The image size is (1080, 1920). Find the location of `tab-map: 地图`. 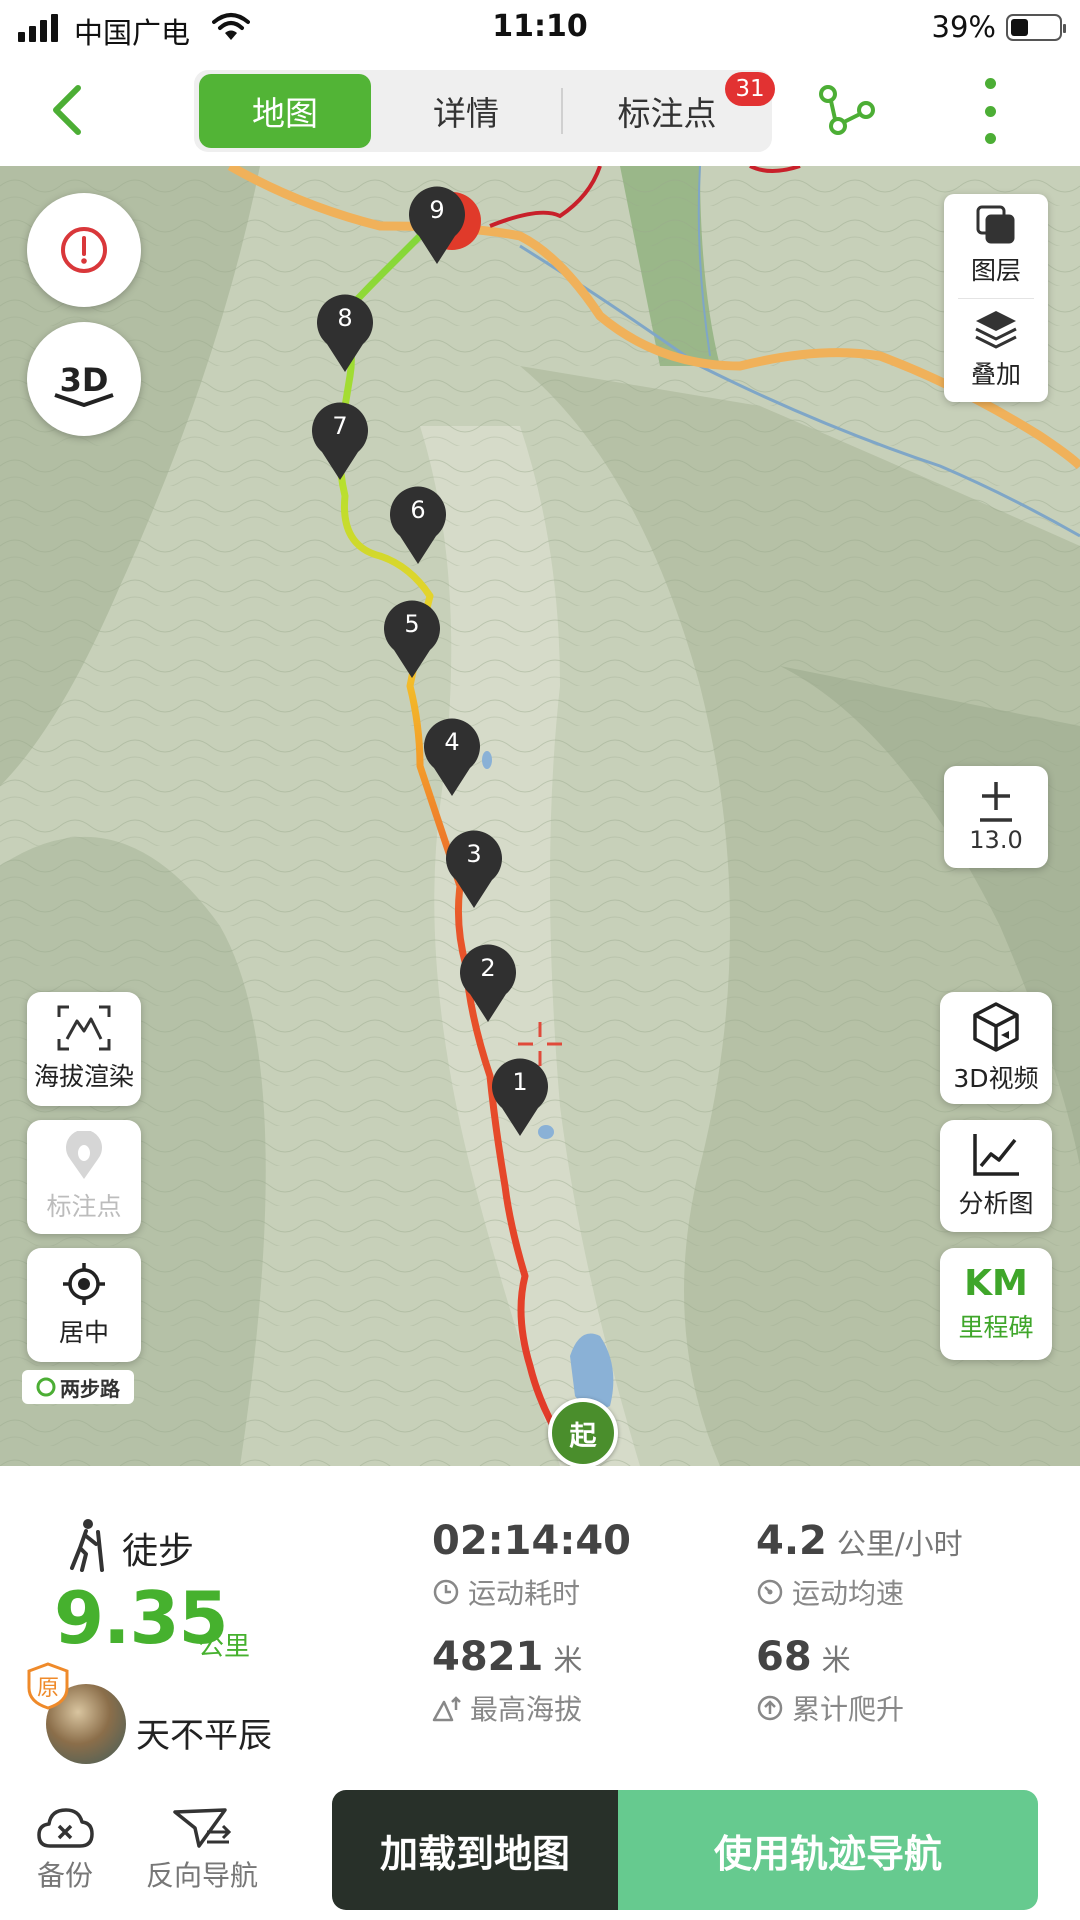

tab-map: 地图 is located at coordinates (285, 111).